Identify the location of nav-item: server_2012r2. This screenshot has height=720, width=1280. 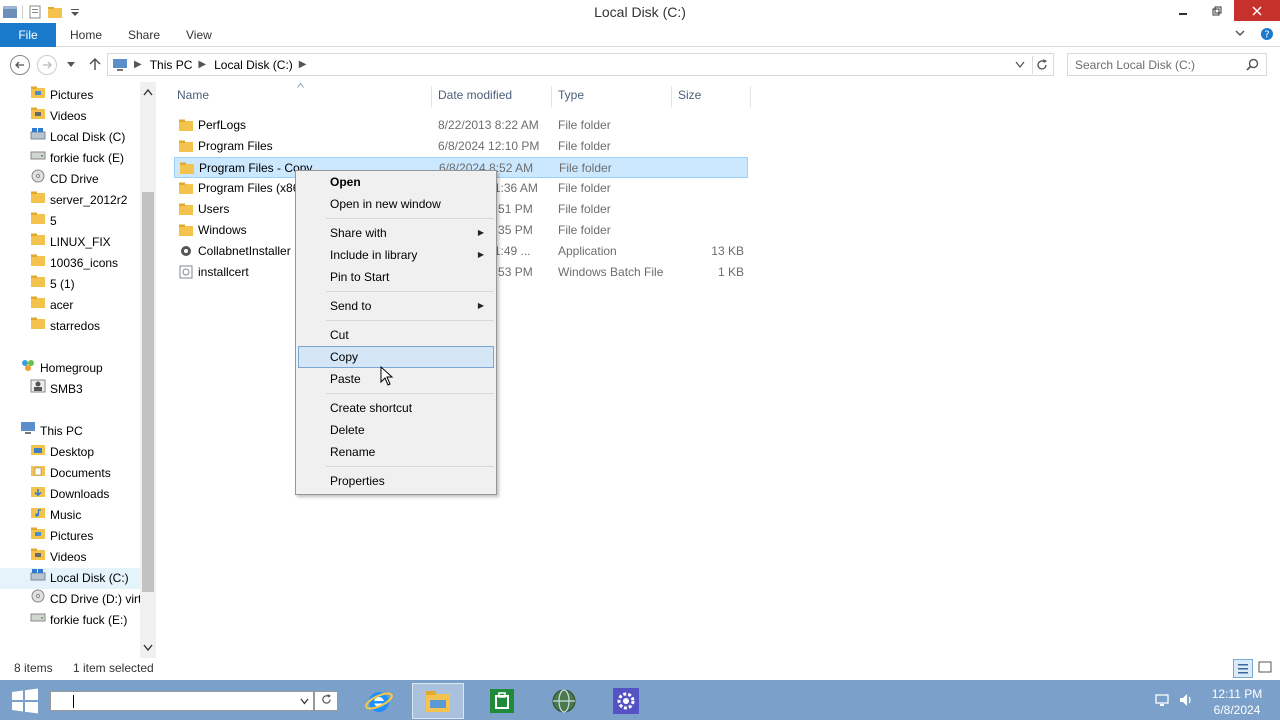
(93, 200).